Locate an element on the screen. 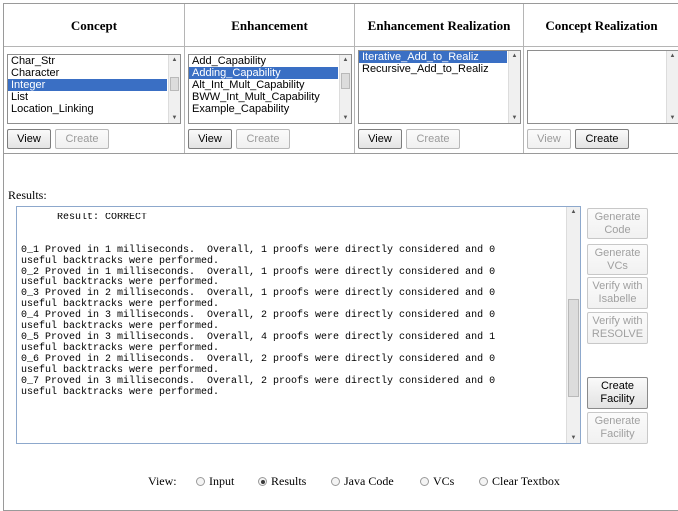 Image resolution: width=678 pixels, height=511 pixels. generate-facility-button: Generate Facility is located at coordinates (617, 428).